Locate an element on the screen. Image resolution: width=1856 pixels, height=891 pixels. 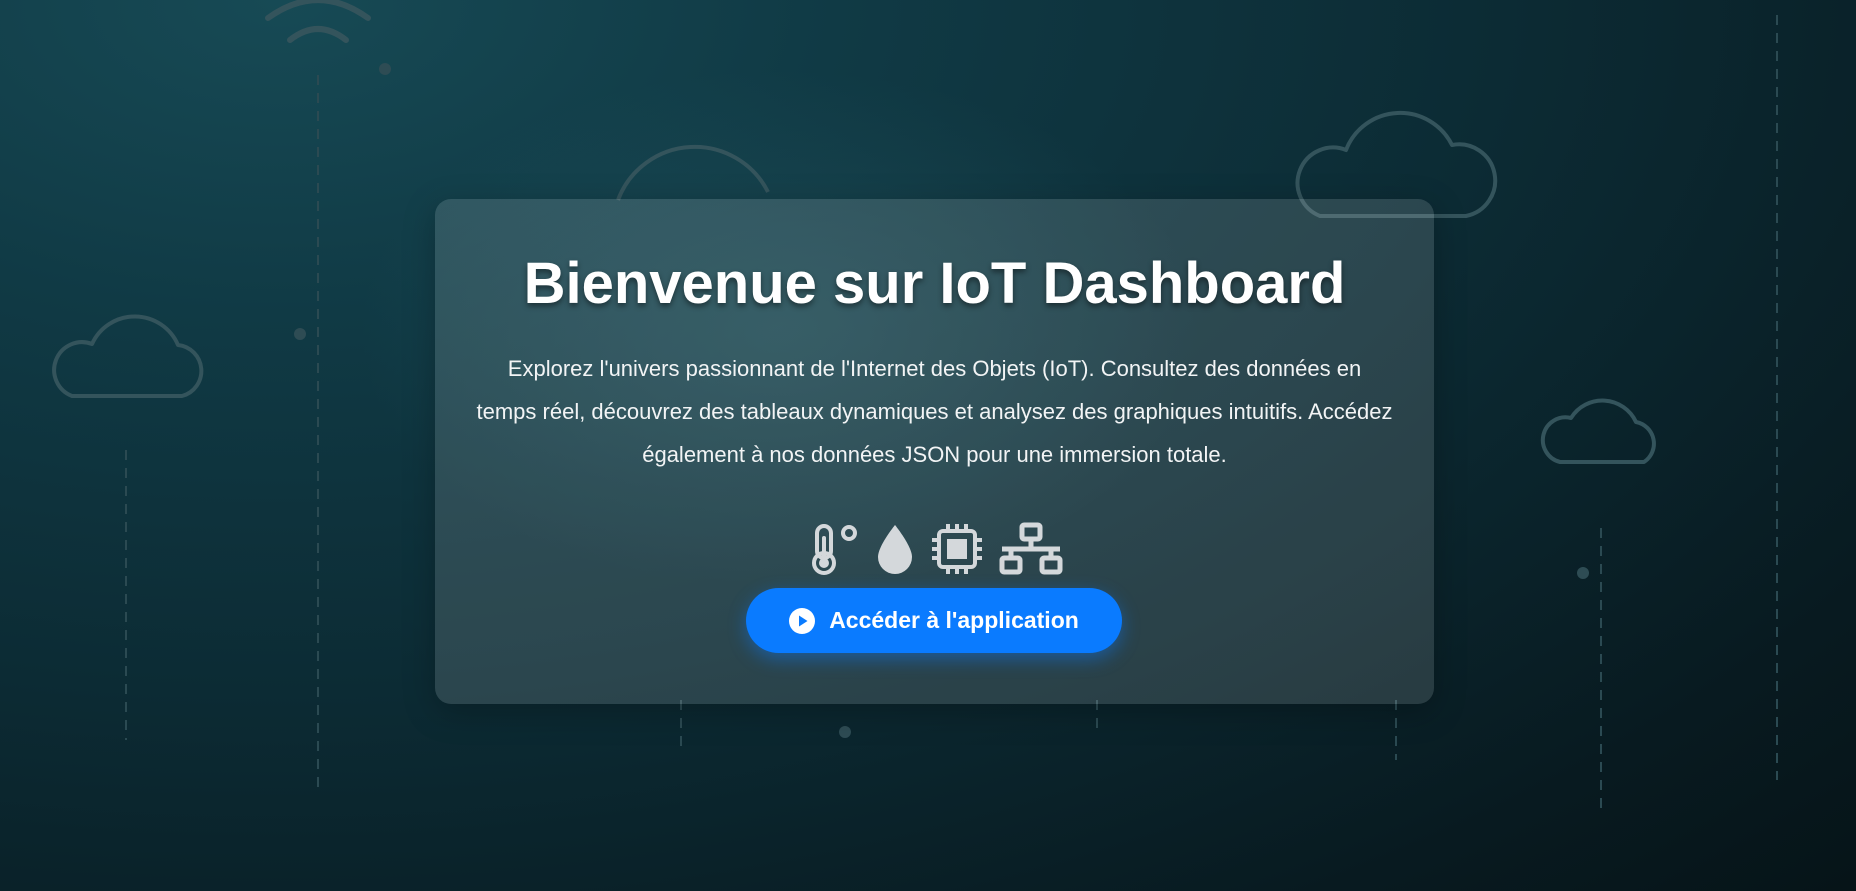
water-drop-icon is located at coordinates (895, 549).